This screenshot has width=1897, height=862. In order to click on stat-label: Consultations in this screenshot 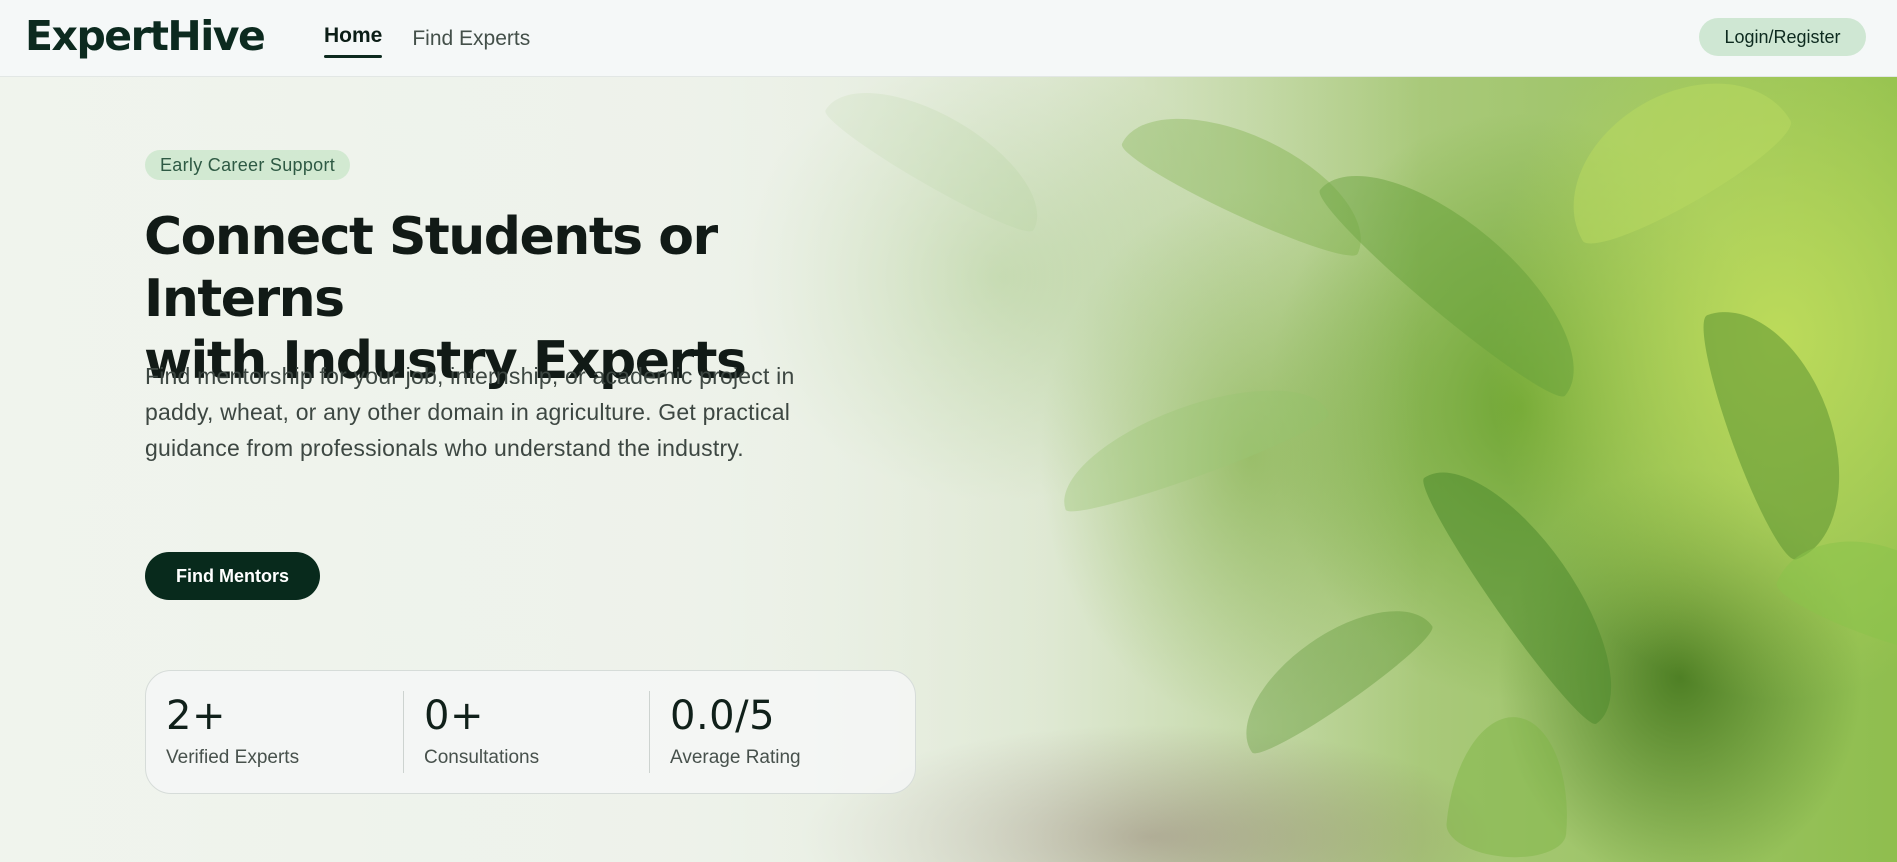, I will do `click(482, 757)`.